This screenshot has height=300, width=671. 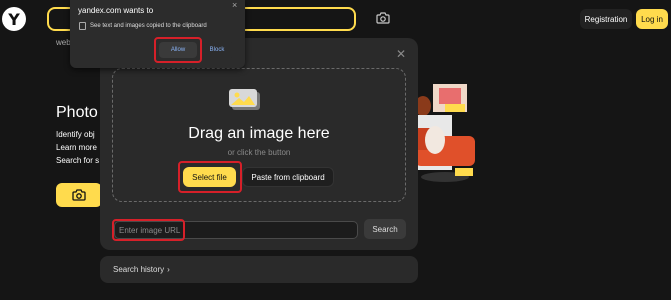 What do you see at coordinates (168, 269) in the screenshot?
I see `chevron-right-icon: ›` at bounding box center [168, 269].